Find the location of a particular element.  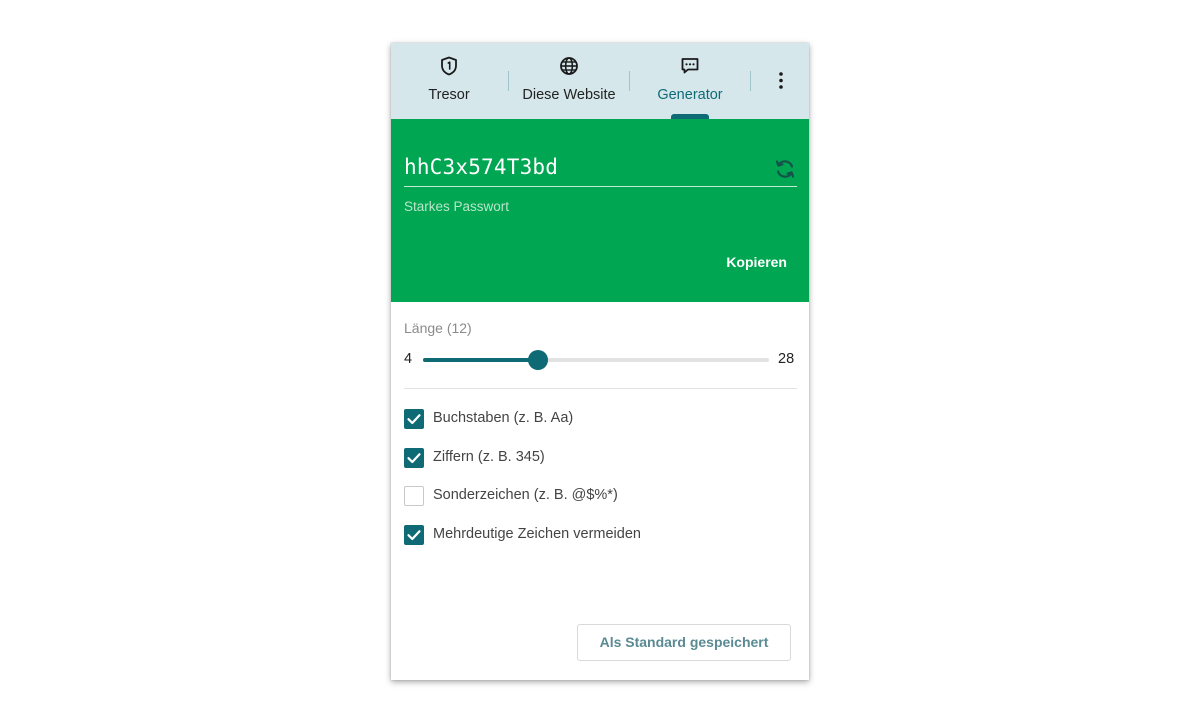

option-label-digits: Ziffern (z. B. 345) is located at coordinates (489, 457).